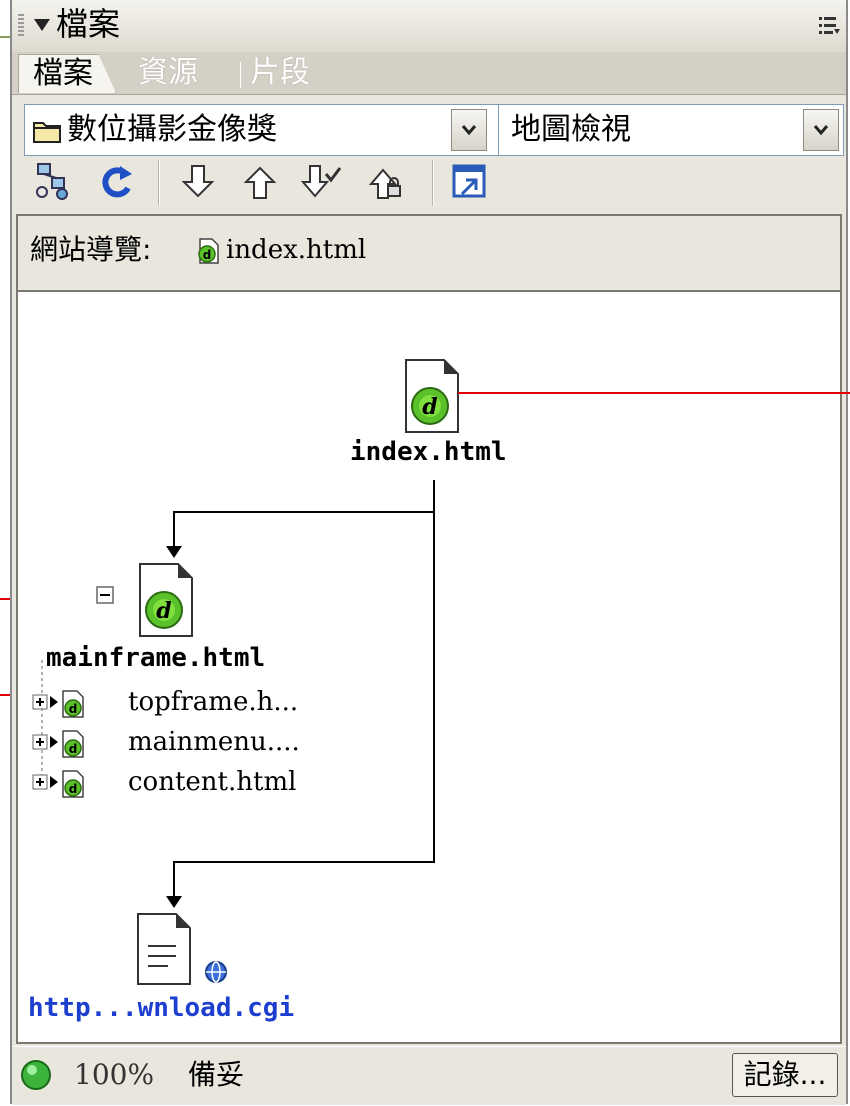  I want to click on site-navigation-label: 網站導覽:, so click(91, 249).